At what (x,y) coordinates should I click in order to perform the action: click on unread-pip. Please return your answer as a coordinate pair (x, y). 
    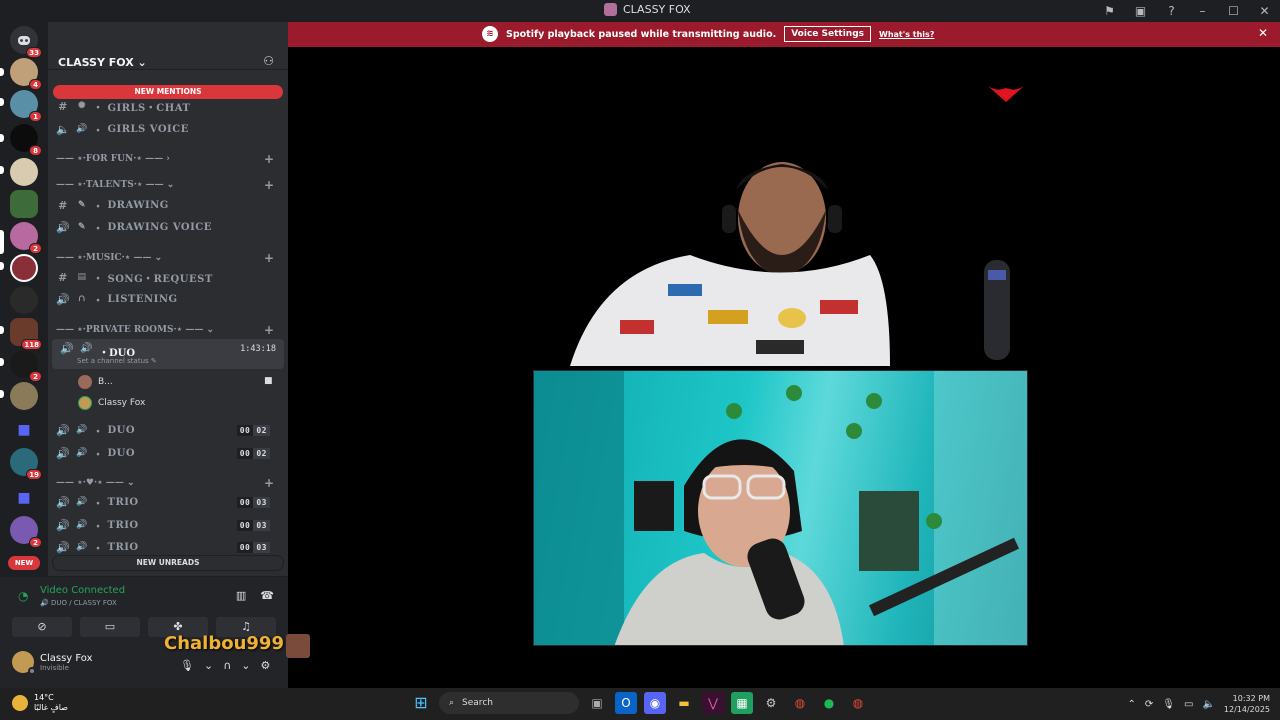
    Looking at the image, I should click on (2, 170).